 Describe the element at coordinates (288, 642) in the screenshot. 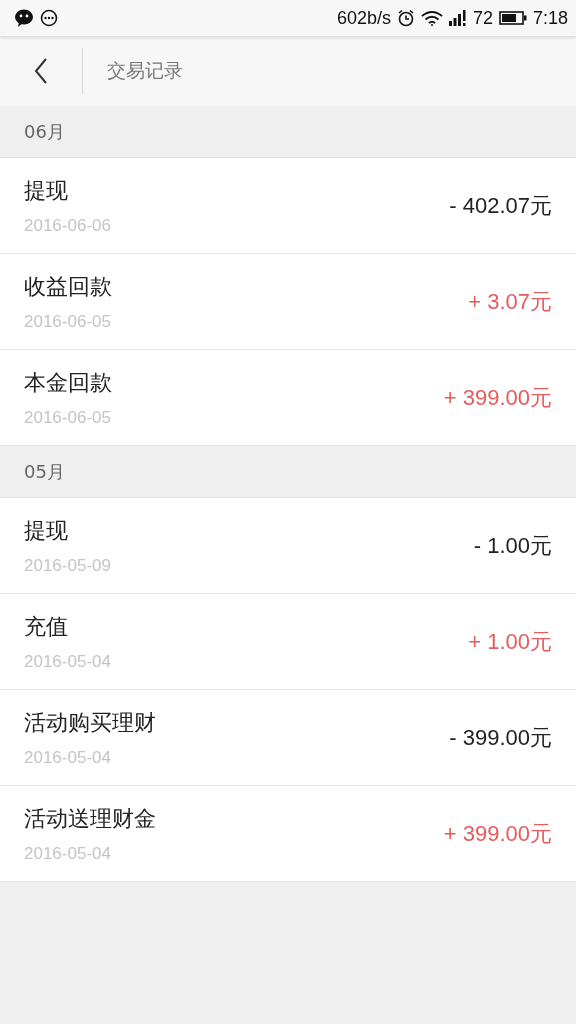

I see `transaction-row: 充值 2016-05-04 + 1.00元` at that location.